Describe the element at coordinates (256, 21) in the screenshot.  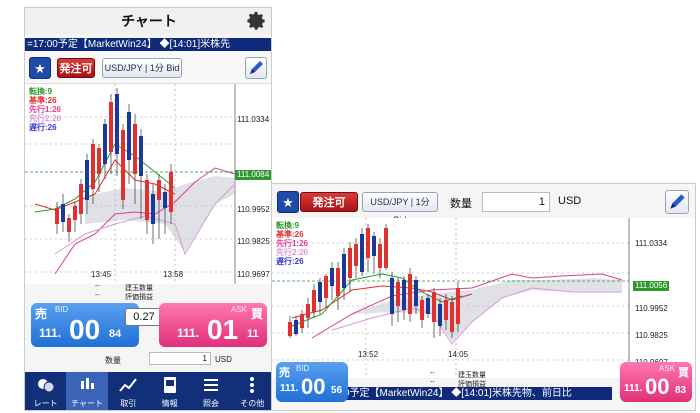
I see `gear-icon` at that location.